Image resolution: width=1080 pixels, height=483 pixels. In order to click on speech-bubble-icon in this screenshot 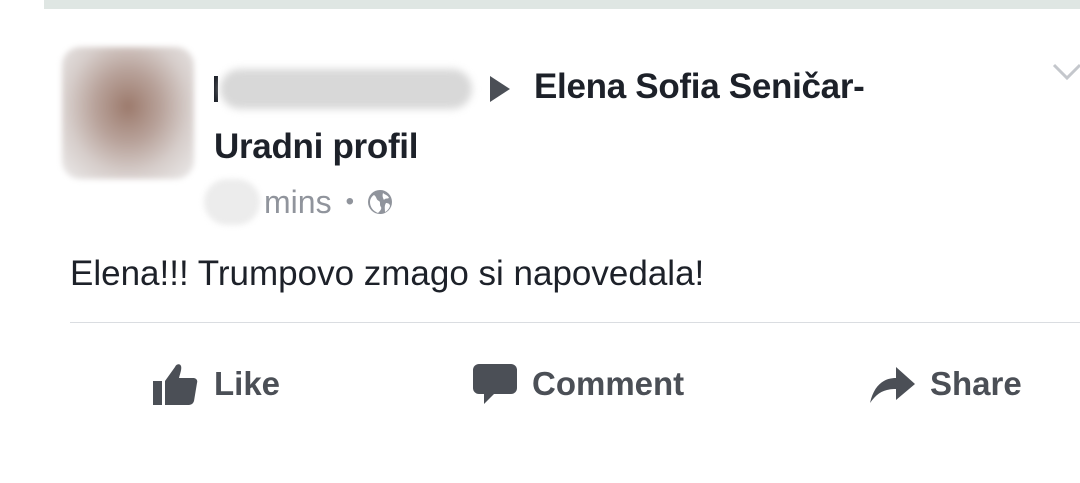, I will do `click(495, 384)`.